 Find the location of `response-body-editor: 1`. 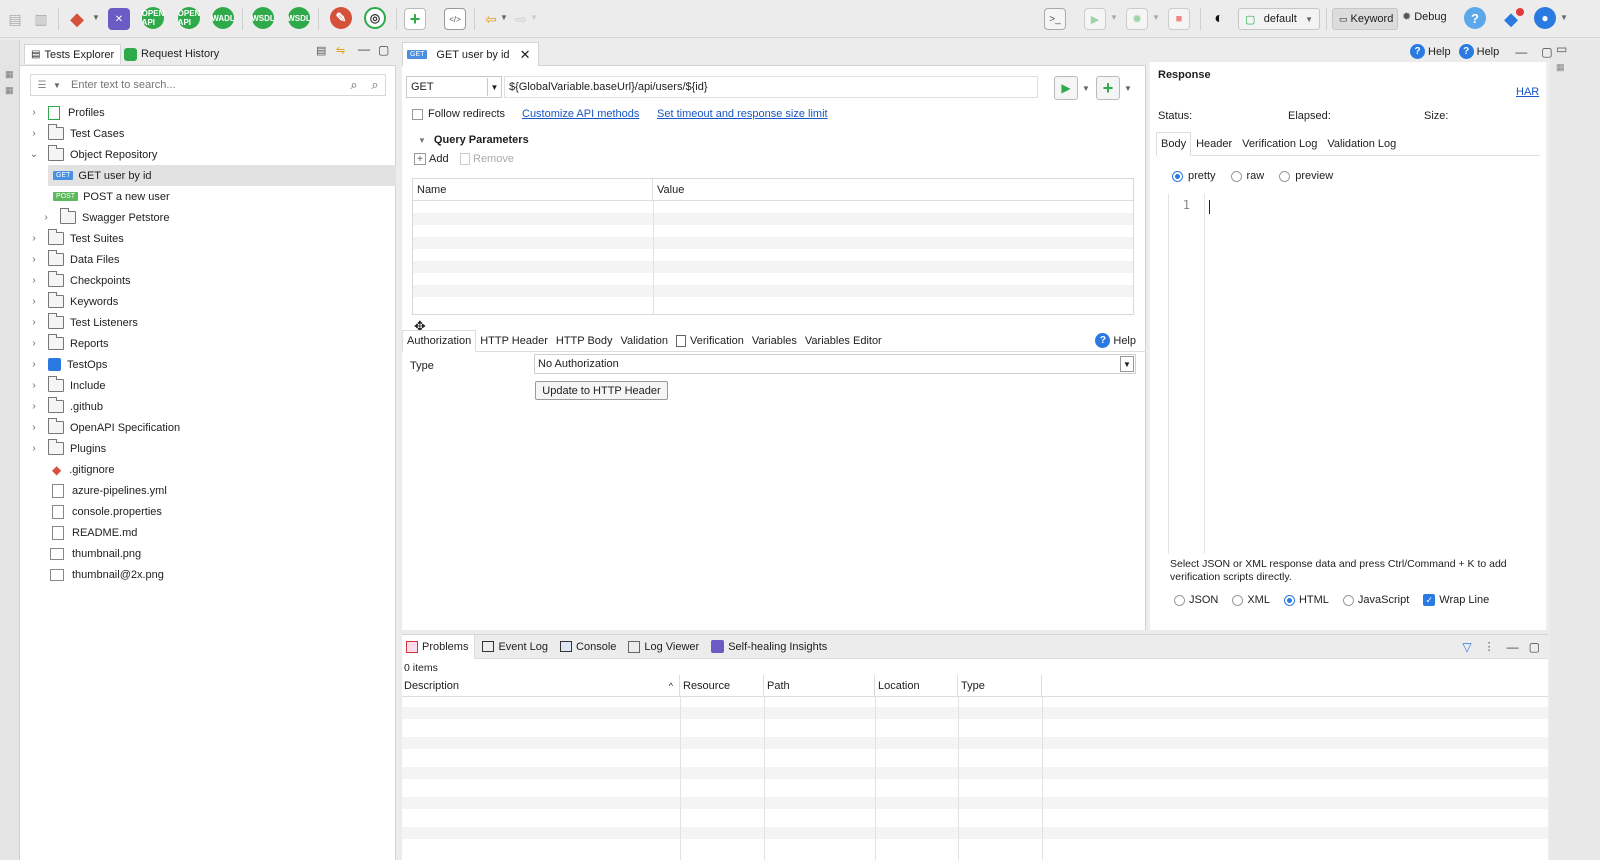

response-body-editor: 1 is located at coordinates (1349, 374).